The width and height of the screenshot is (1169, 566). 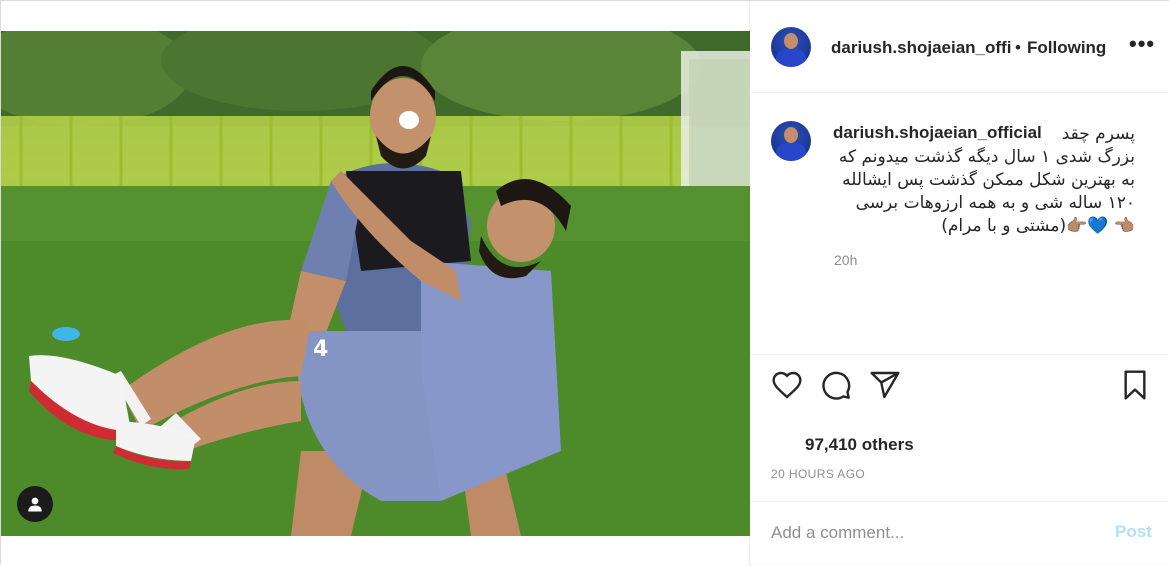 I want to click on caption-avatar, so click(x=791, y=141).